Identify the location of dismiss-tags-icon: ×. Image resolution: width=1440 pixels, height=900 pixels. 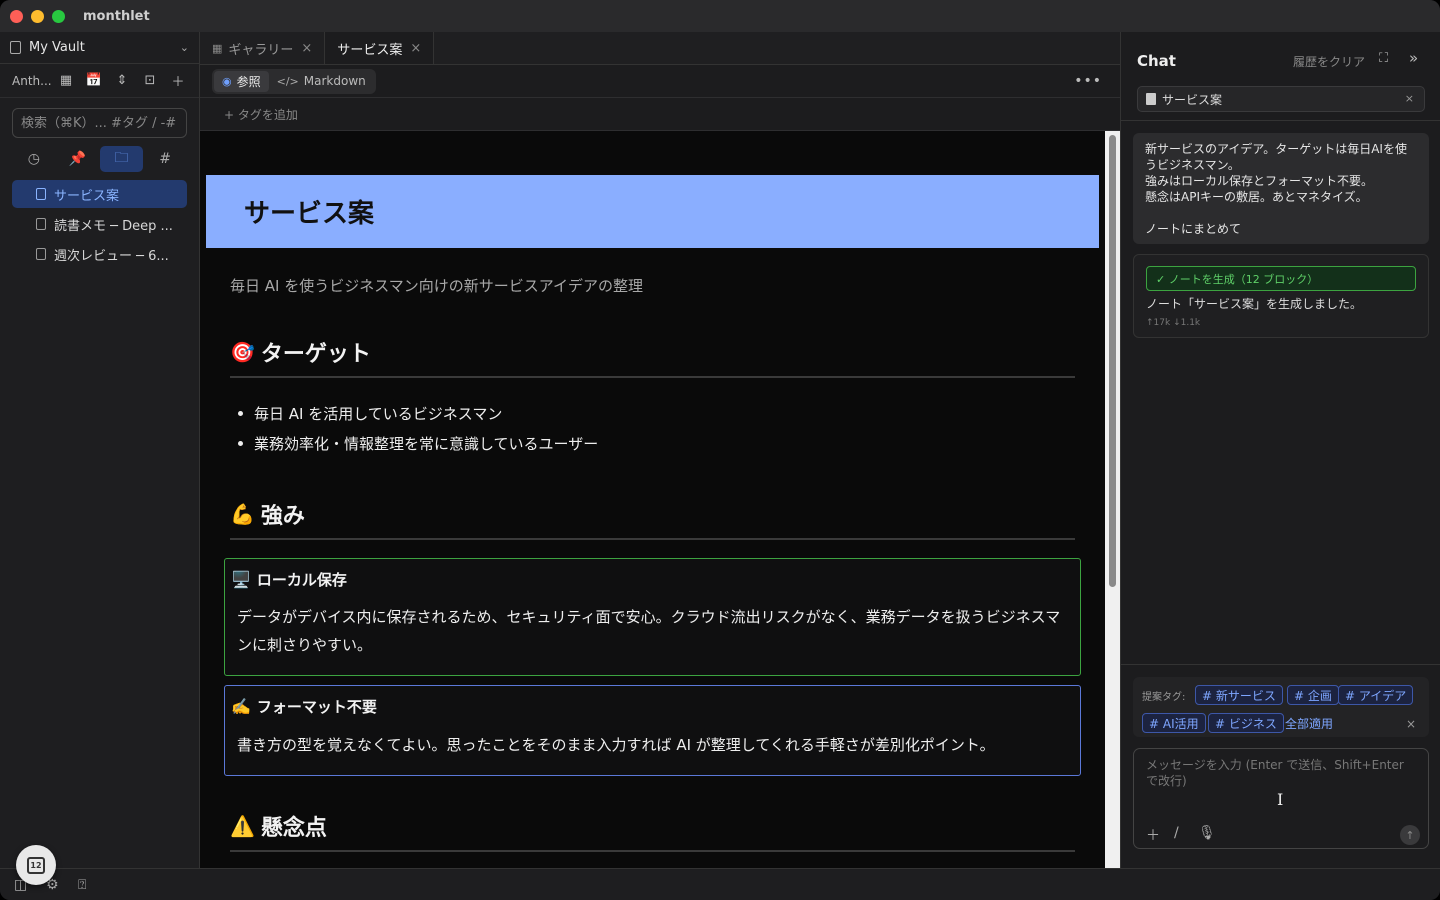
(1411, 724).